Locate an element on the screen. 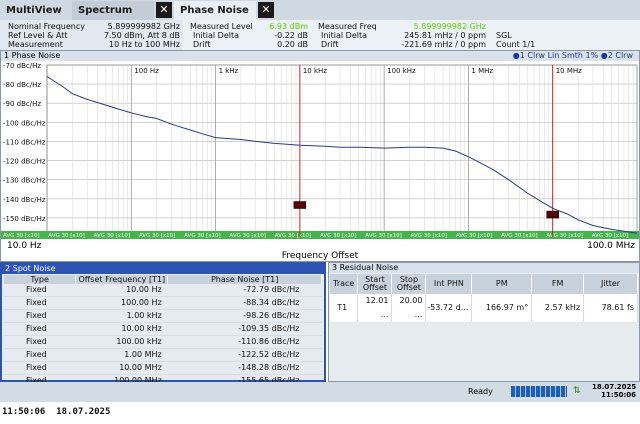  spot-noise-row: Fixed 10.00 MHz -148.28 dBc/Hz is located at coordinates (163, 368).